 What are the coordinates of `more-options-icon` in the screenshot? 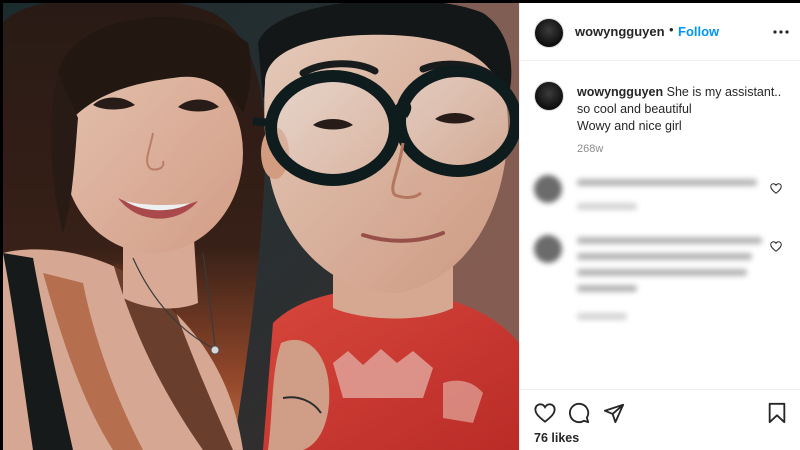 It's located at (781, 32).